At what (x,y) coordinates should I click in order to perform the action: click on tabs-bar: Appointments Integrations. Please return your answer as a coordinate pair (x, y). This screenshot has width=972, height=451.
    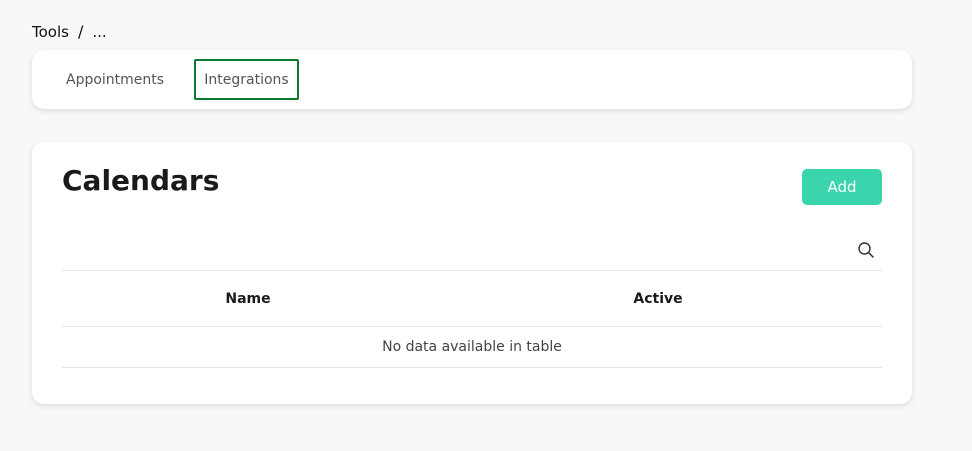
    Looking at the image, I should click on (472, 79).